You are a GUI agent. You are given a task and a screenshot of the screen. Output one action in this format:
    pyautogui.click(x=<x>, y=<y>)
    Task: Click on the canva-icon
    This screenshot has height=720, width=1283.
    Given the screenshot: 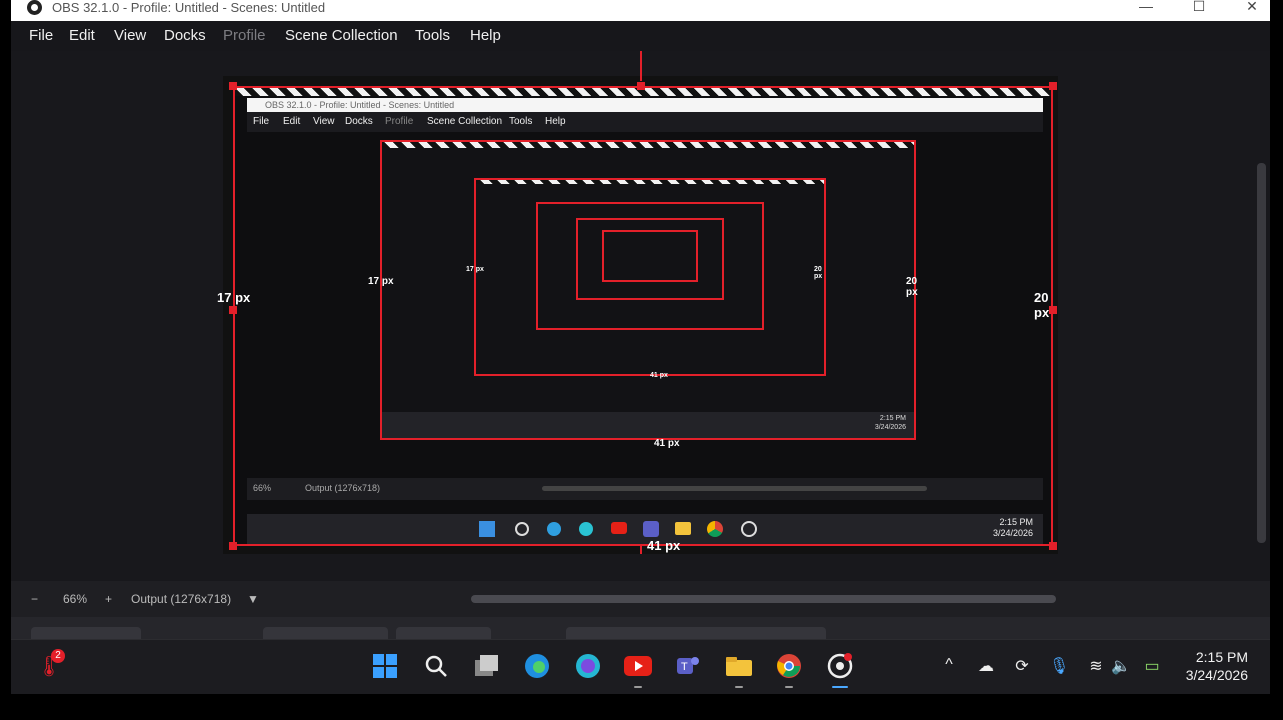 What is the action you would take?
    pyautogui.click(x=588, y=666)
    